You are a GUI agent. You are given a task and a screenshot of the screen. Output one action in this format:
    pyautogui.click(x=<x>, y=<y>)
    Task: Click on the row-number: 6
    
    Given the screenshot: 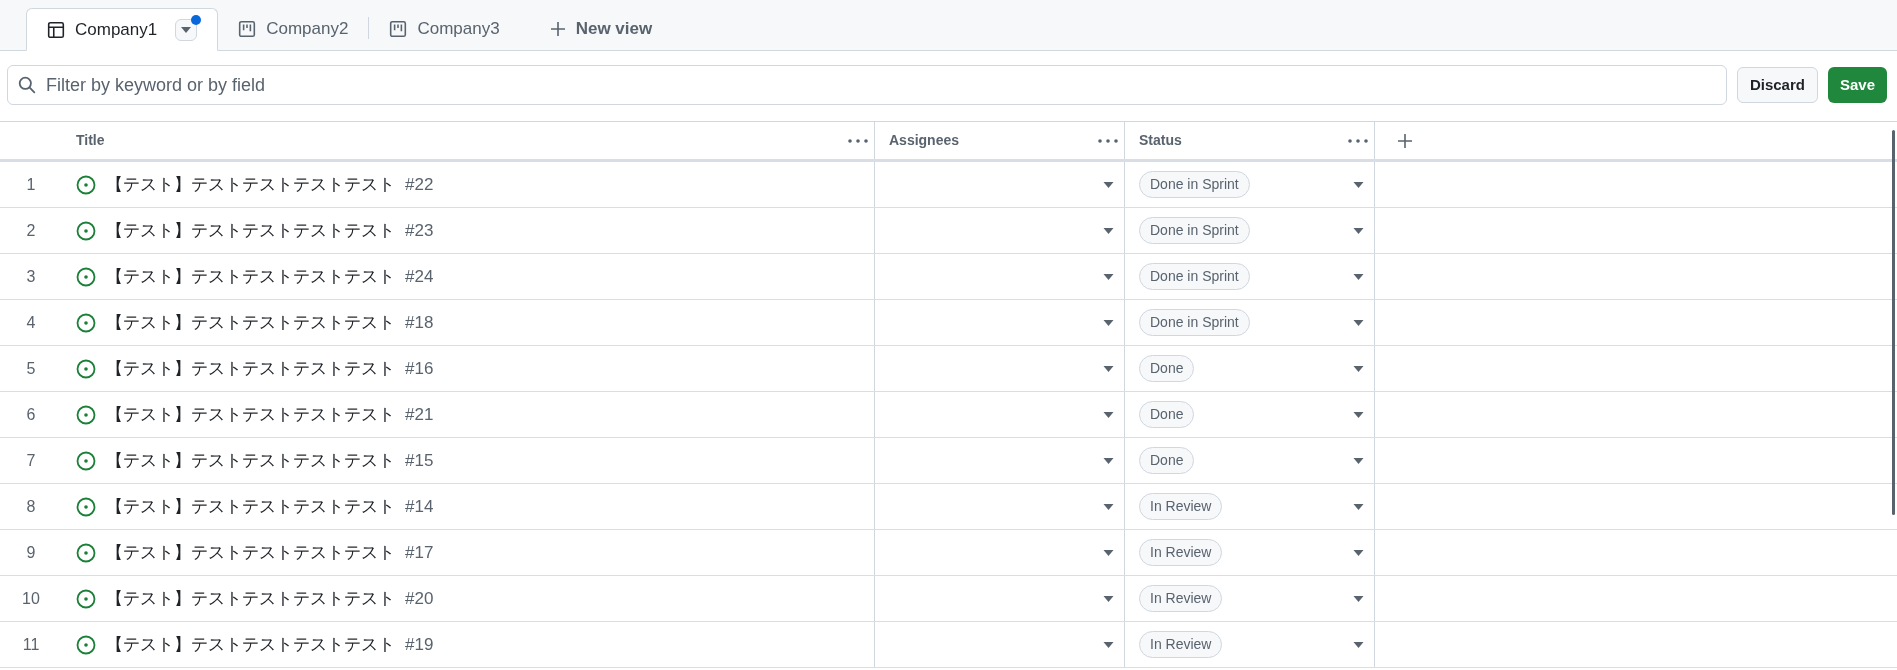 What is the action you would take?
    pyautogui.click(x=31, y=414)
    